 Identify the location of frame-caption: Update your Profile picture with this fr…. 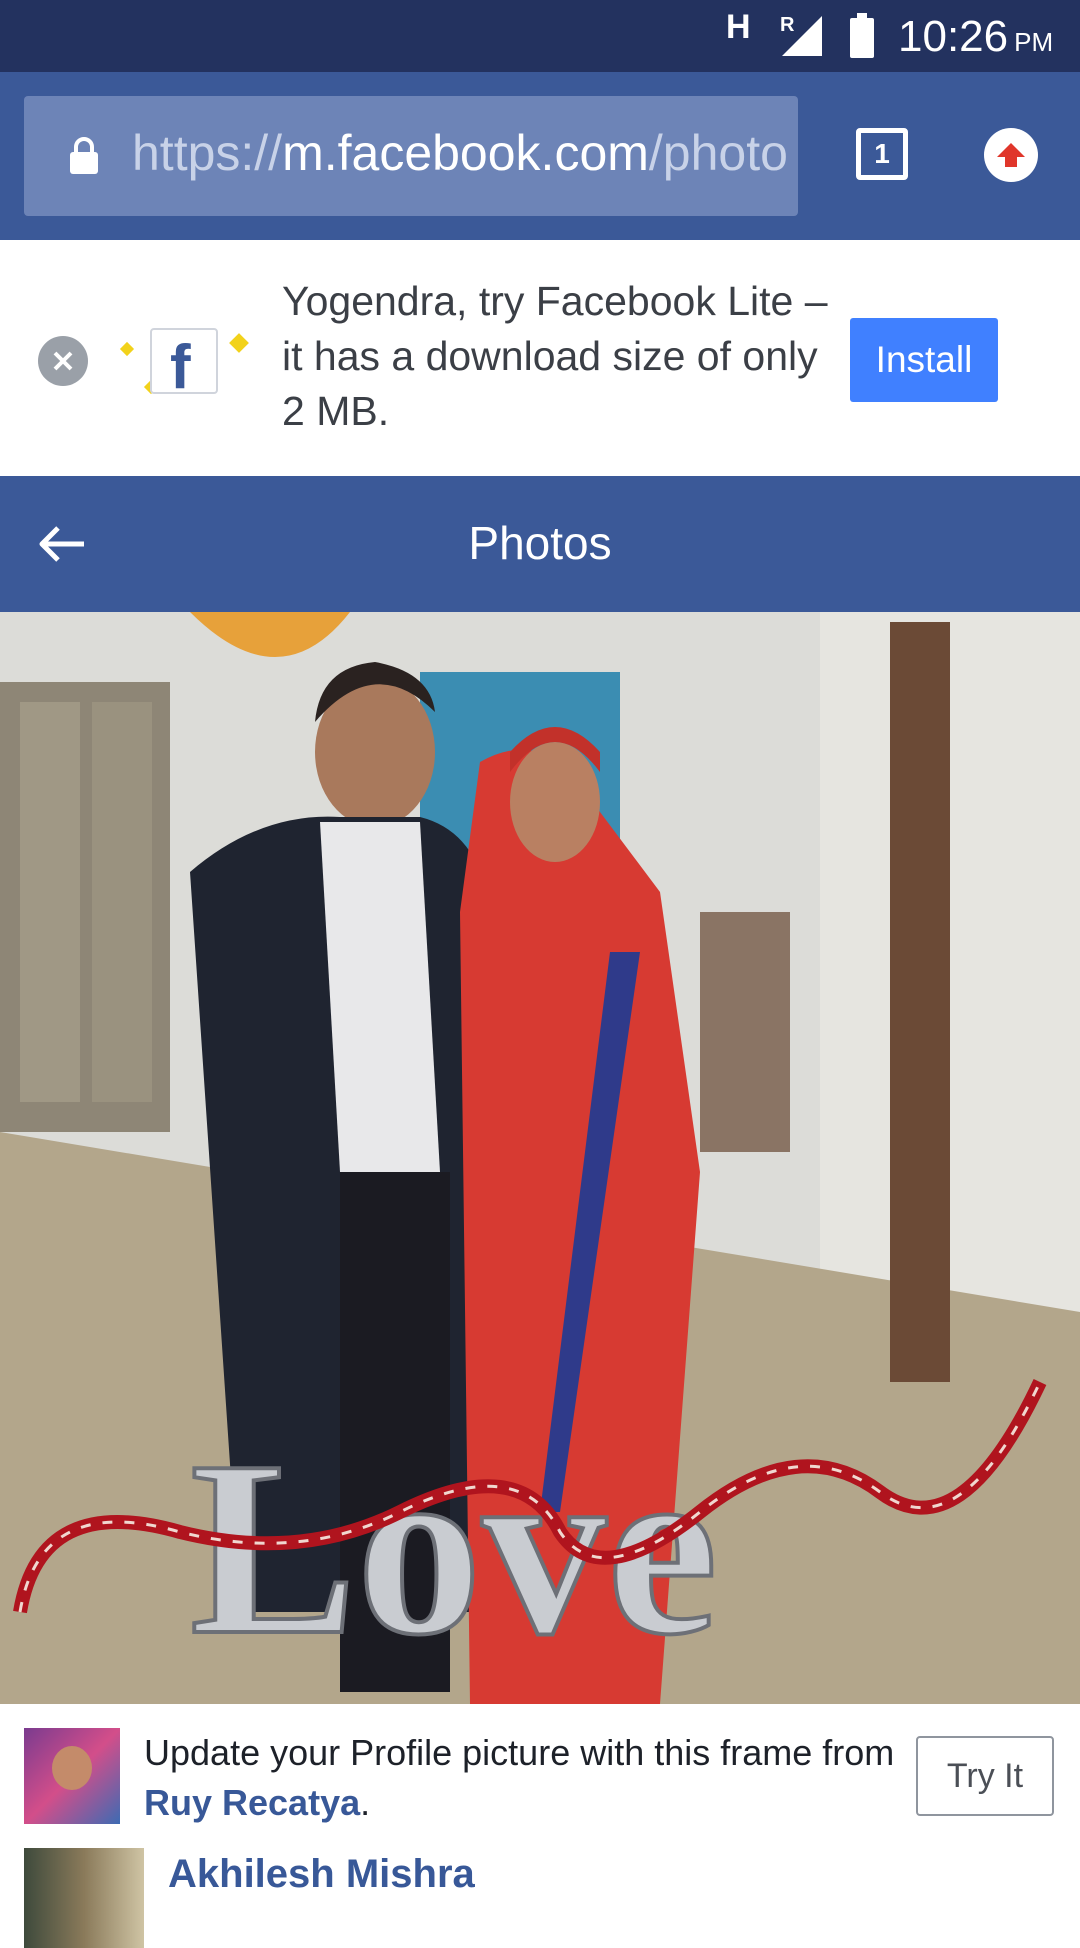
(529, 1778).